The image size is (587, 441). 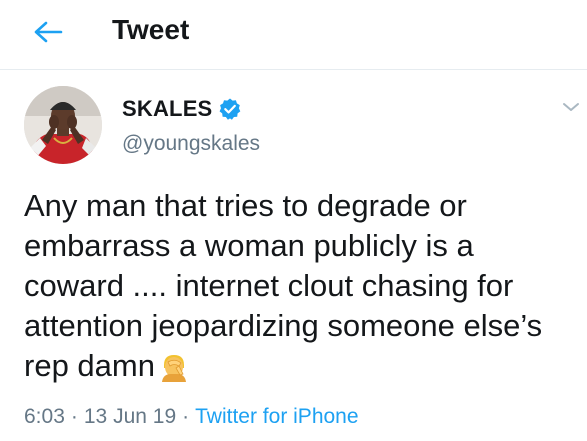 I want to click on tweet-meta: 6:03 · 13 Jun 19 · Twitter for iPhone, so click(x=191, y=417).